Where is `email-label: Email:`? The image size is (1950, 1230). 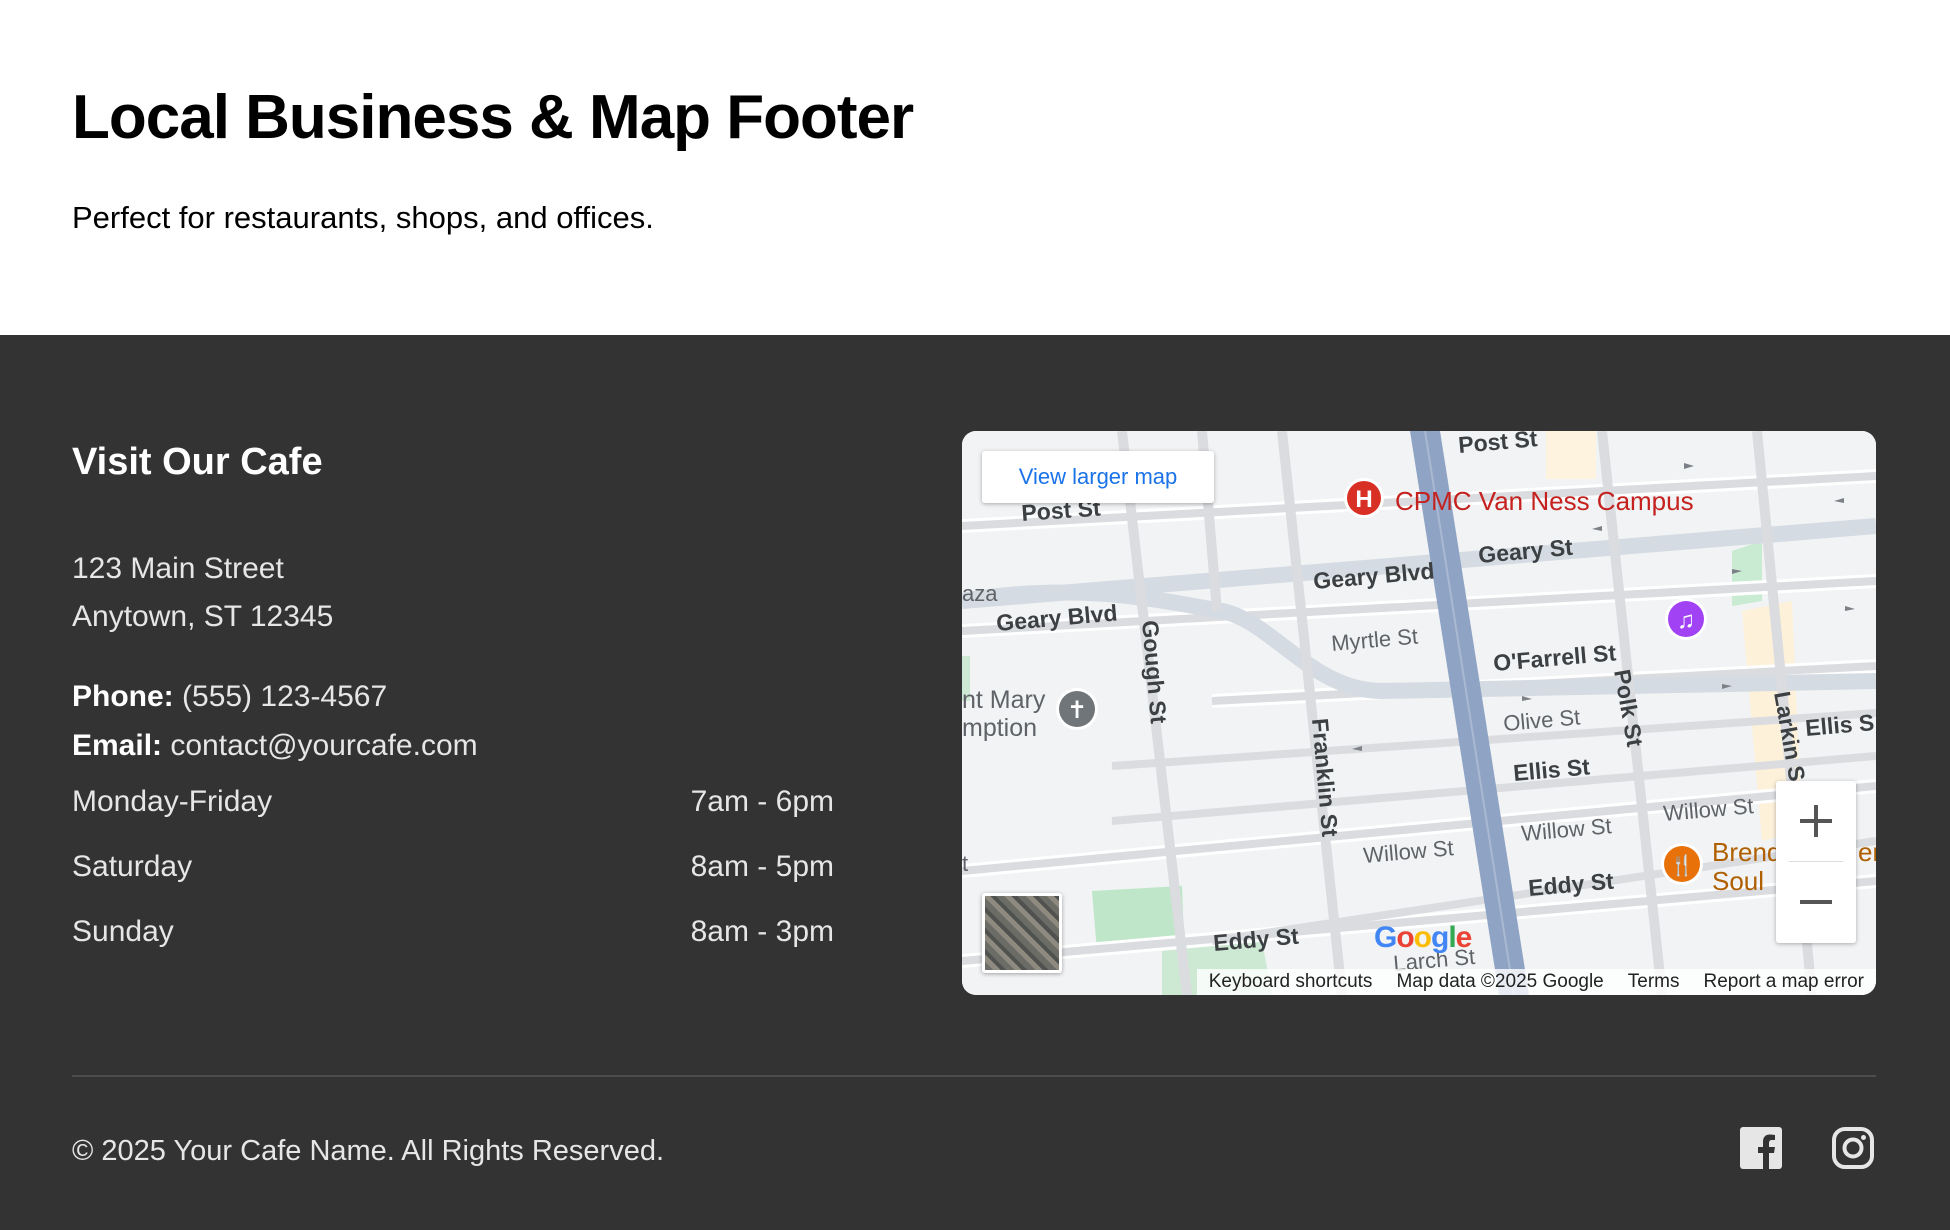 email-label: Email: is located at coordinates (117, 745).